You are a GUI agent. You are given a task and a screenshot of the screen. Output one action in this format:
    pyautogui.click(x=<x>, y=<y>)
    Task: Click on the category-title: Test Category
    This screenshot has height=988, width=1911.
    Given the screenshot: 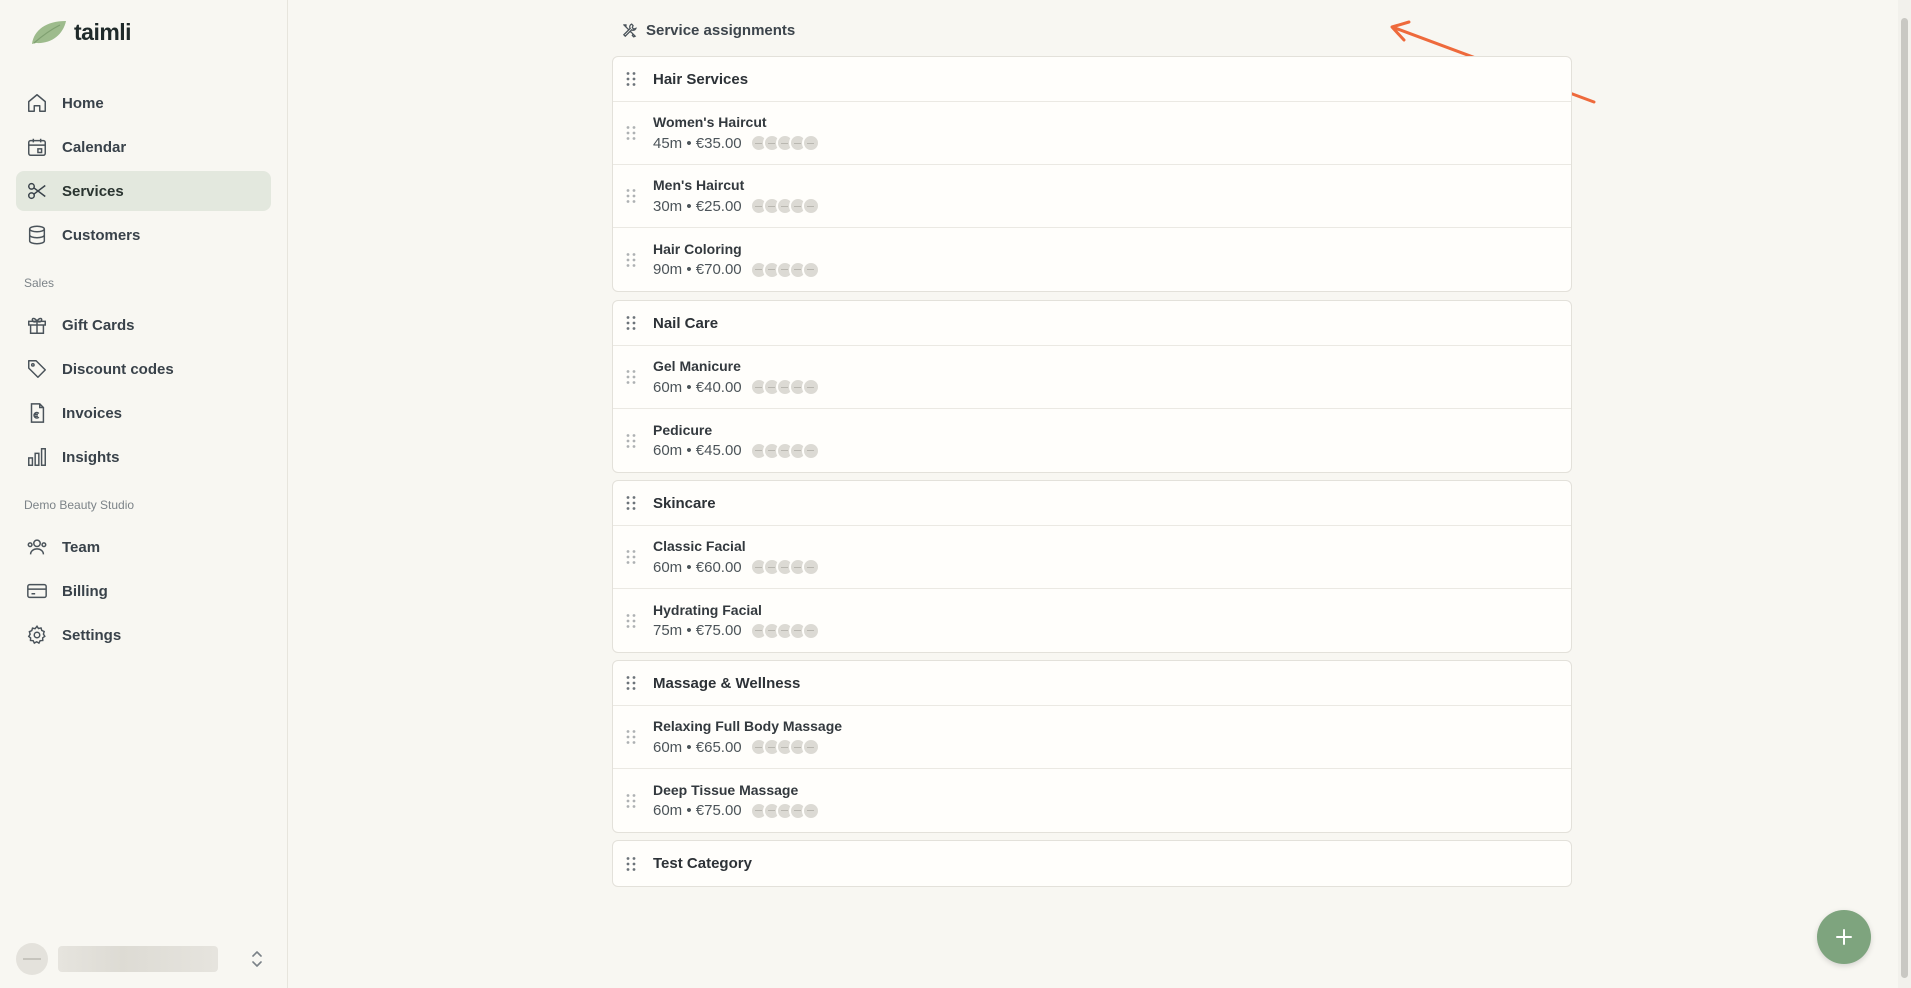 What is the action you would take?
    pyautogui.click(x=702, y=863)
    